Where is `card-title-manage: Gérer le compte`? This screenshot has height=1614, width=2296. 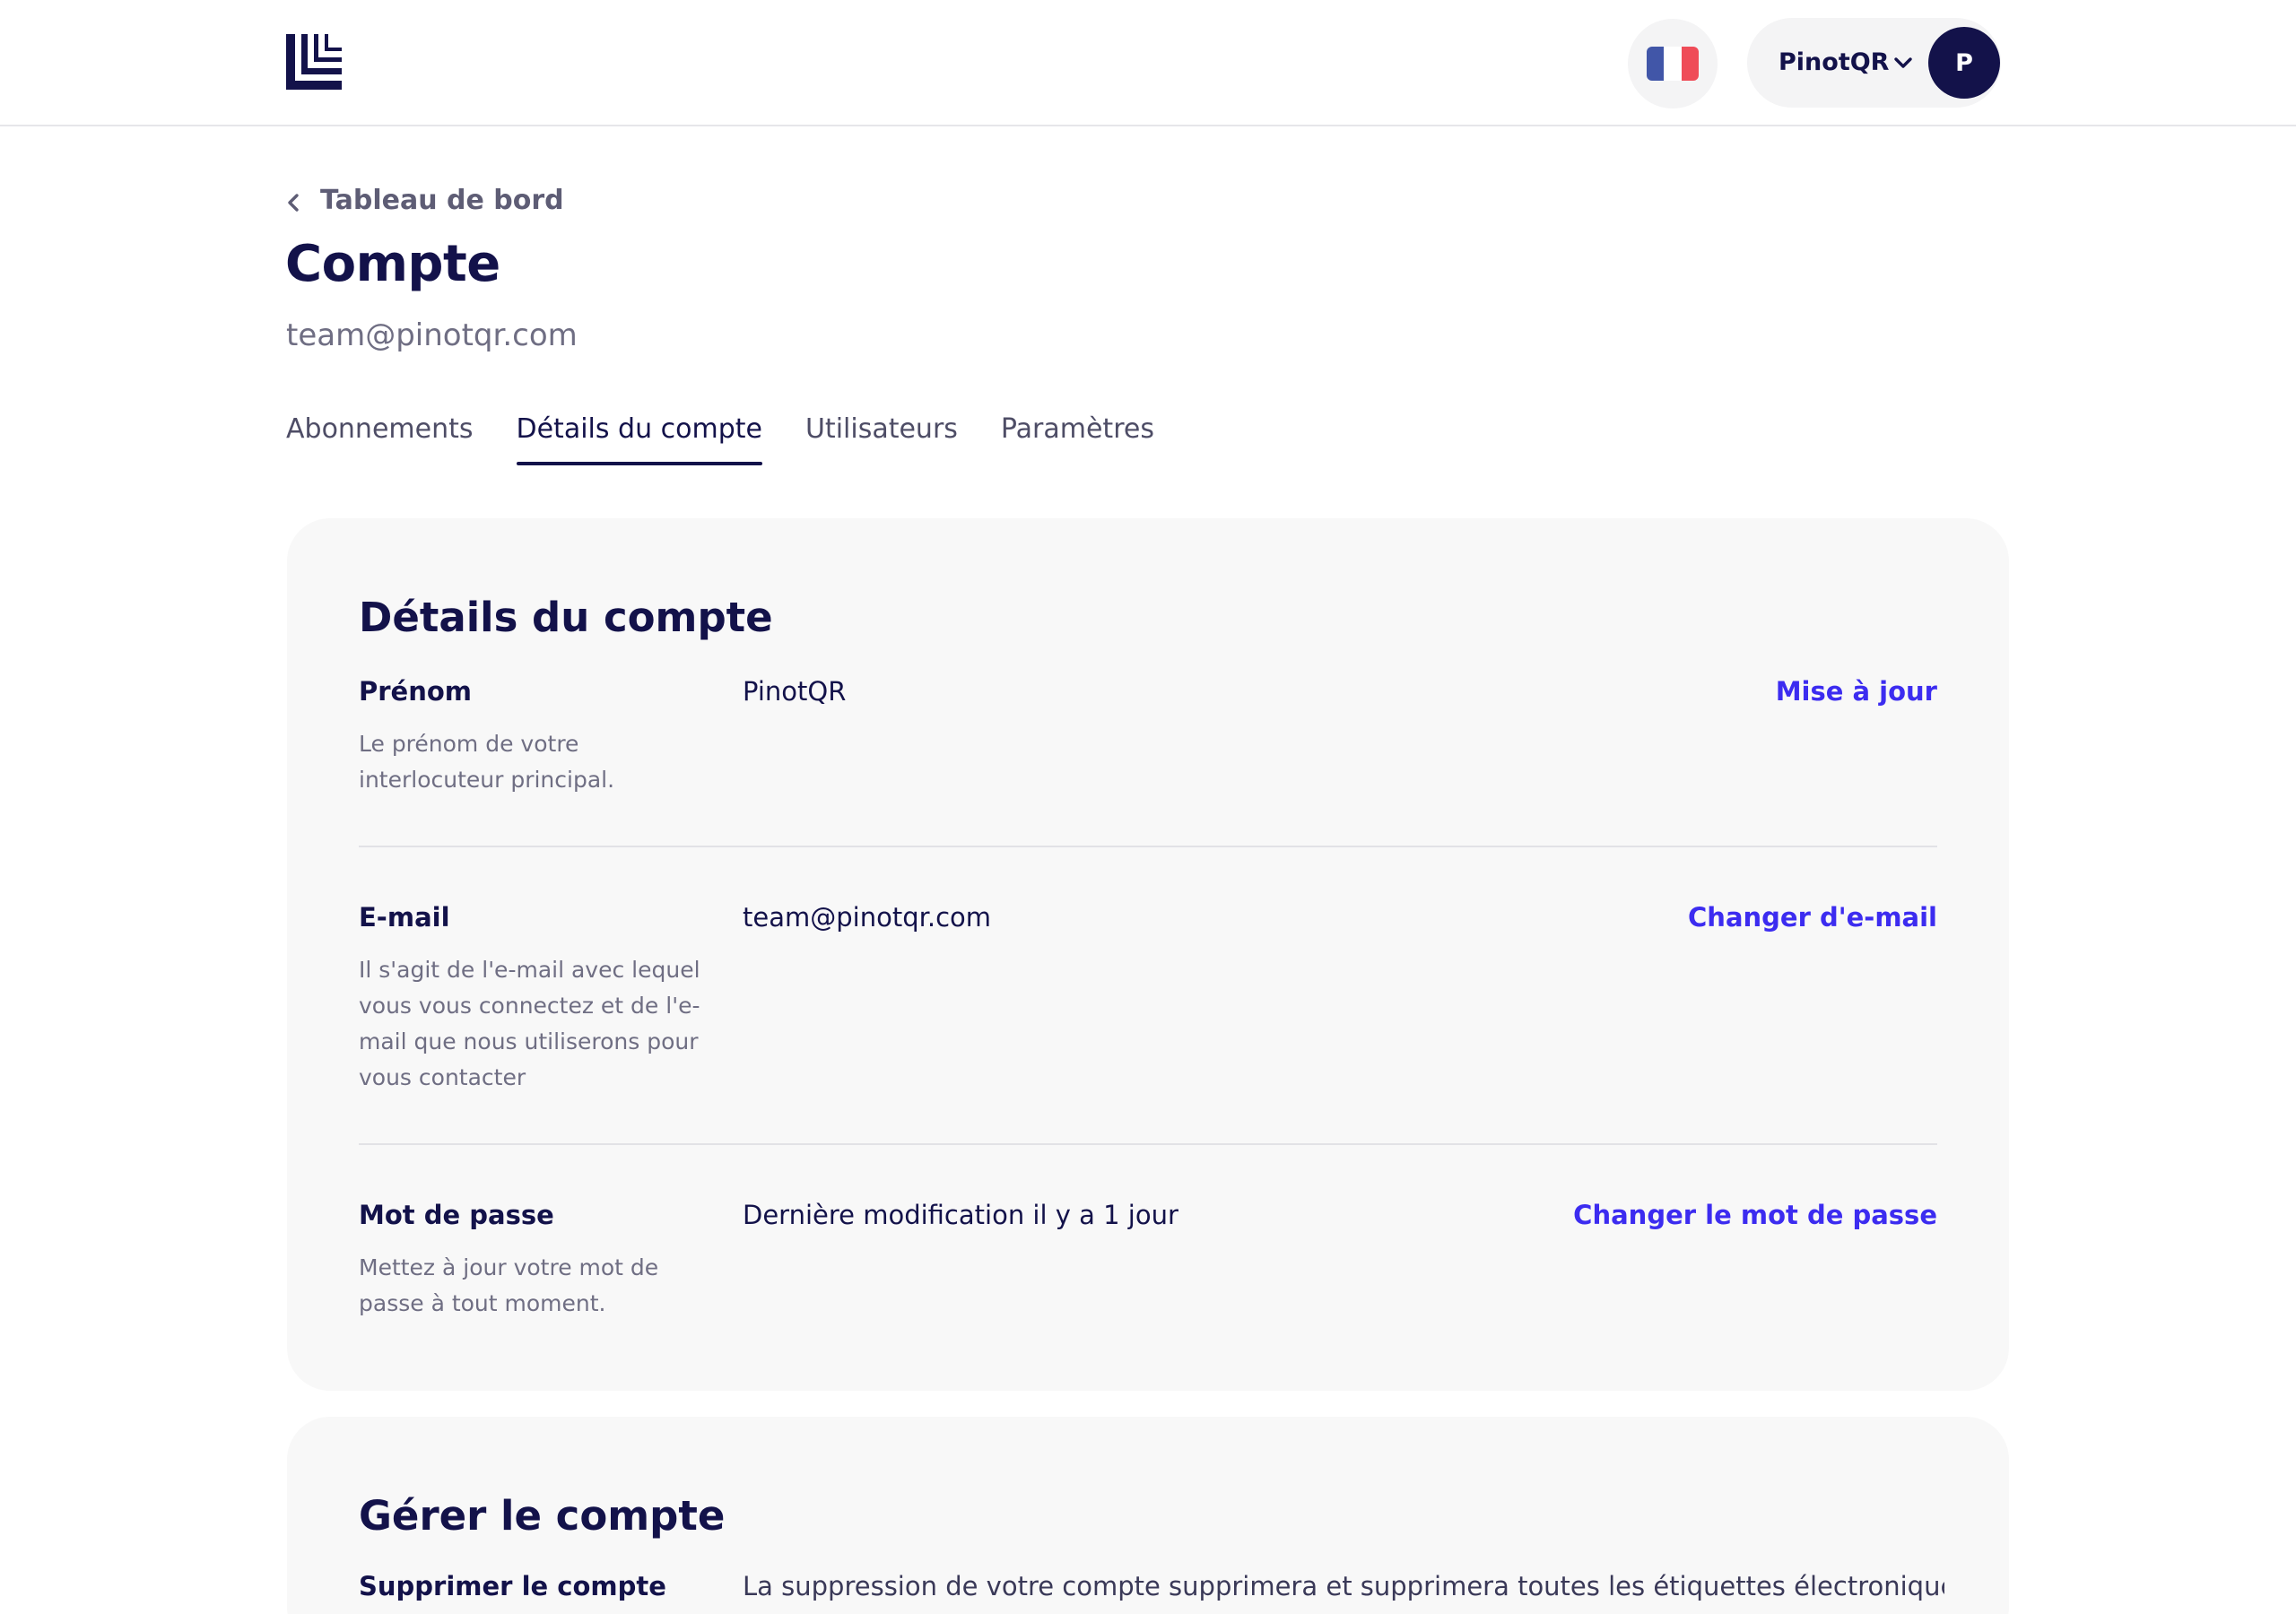
card-title-manage: Gérer le compte is located at coordinates (542, 1516).